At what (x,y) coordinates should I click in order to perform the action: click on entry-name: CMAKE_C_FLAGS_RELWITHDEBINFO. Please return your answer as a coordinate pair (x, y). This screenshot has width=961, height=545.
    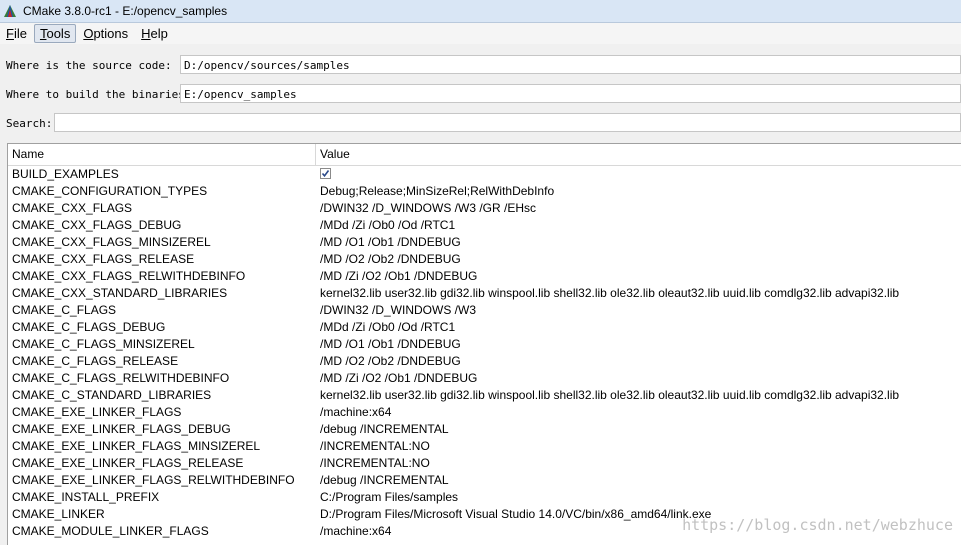
    Looking at the image, I should click on (121, 378).